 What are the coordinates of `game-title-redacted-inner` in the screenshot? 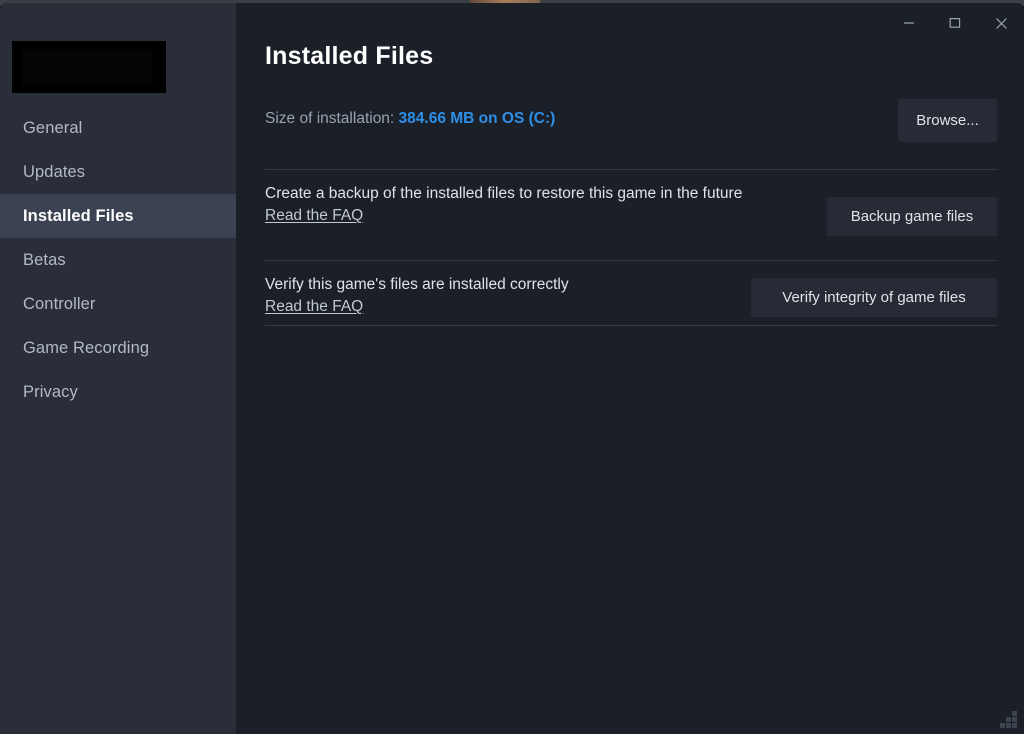 It's located at (87, 67).